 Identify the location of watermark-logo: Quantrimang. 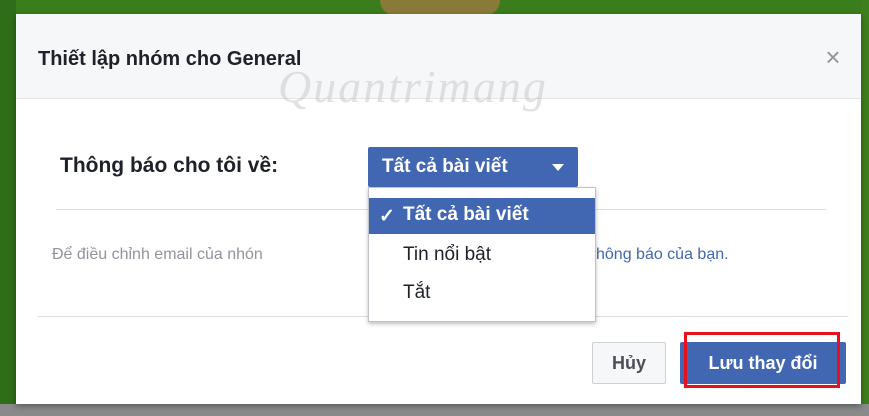
(413, 86).